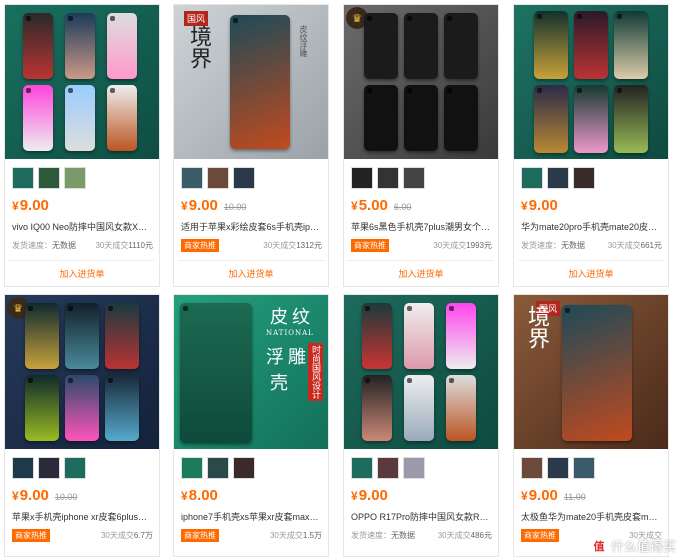 Image resolution: width=680 pixels, height=557 pixels. What do you see at coordinates (634, 245) in the screenshot?
I see `sales-30d: 30天成交661元` at bounding box center [634, 245].